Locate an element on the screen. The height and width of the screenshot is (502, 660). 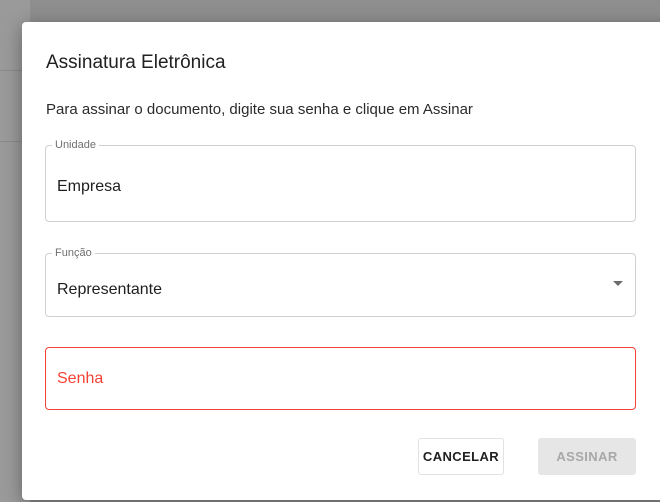
senha-input: Senha is located at coordinates (340, 378).